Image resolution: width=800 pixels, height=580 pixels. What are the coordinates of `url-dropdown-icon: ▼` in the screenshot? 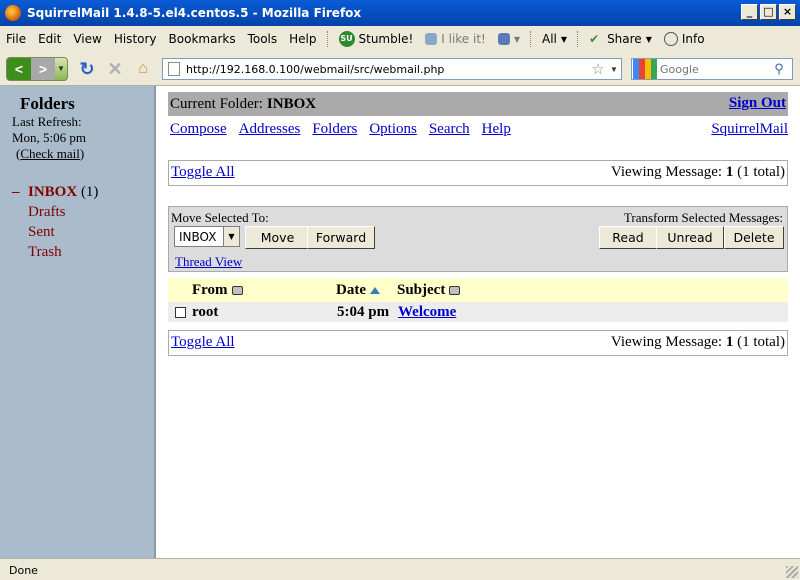 It's located at (614, 69).